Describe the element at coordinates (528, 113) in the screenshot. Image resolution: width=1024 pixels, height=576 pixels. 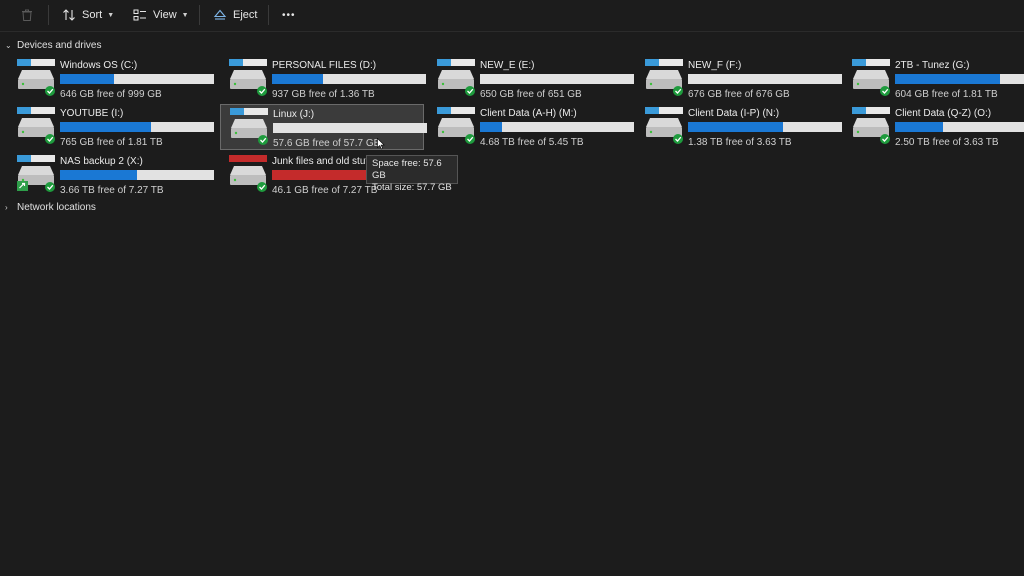
I see `drive-name: Client Data (A-H) (M:)` at that location.